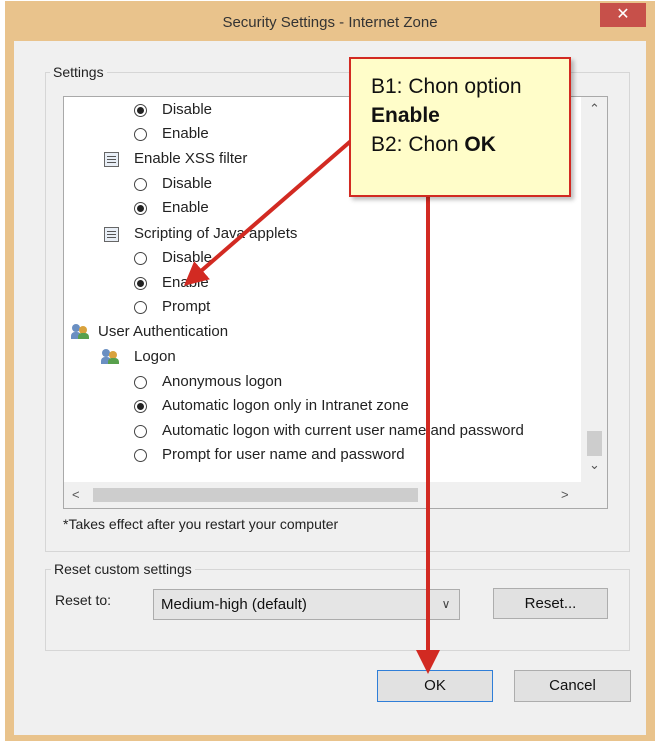  What do you see at coordinates (285, 405) in the screenshot?
I see `option-label: Automatic logon only in Intranet zone` at bounding box center [285, 405].